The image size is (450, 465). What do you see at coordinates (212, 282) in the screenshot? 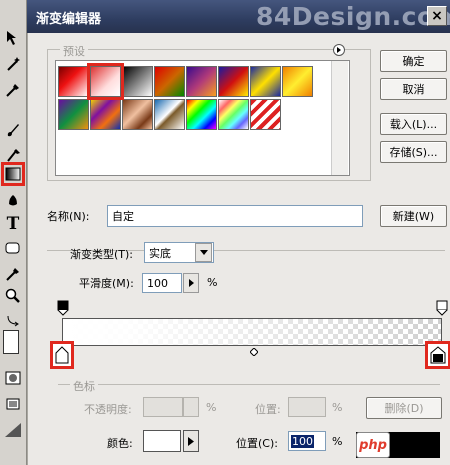
I see `smoothness-unit: %` at bounding box center [212, 282].